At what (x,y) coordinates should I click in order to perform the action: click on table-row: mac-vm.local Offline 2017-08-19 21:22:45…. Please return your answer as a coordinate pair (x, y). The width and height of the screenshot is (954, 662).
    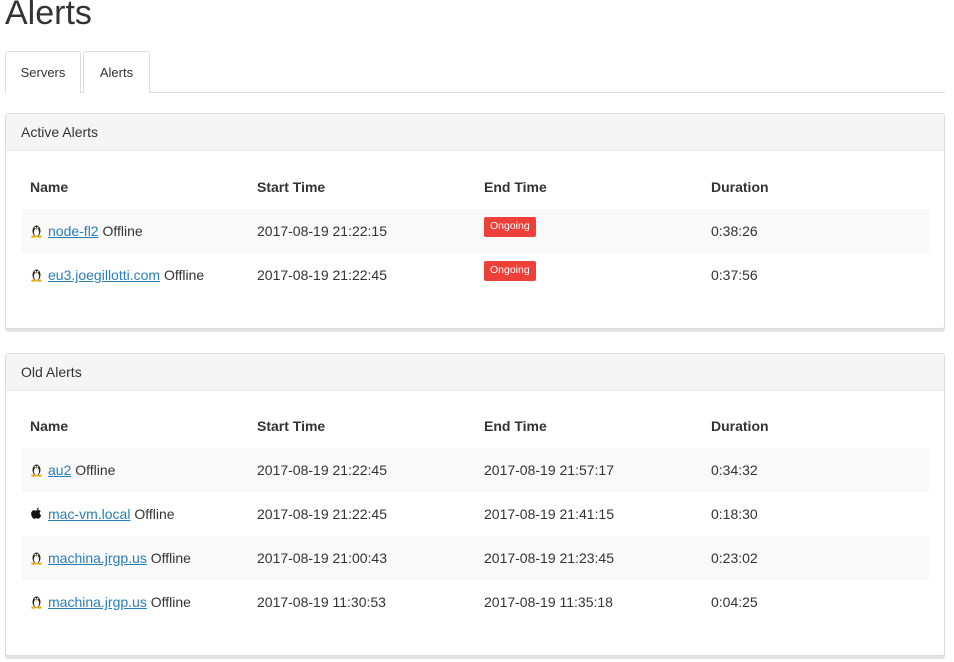
    Looking at the image, I should click on (475, 514).